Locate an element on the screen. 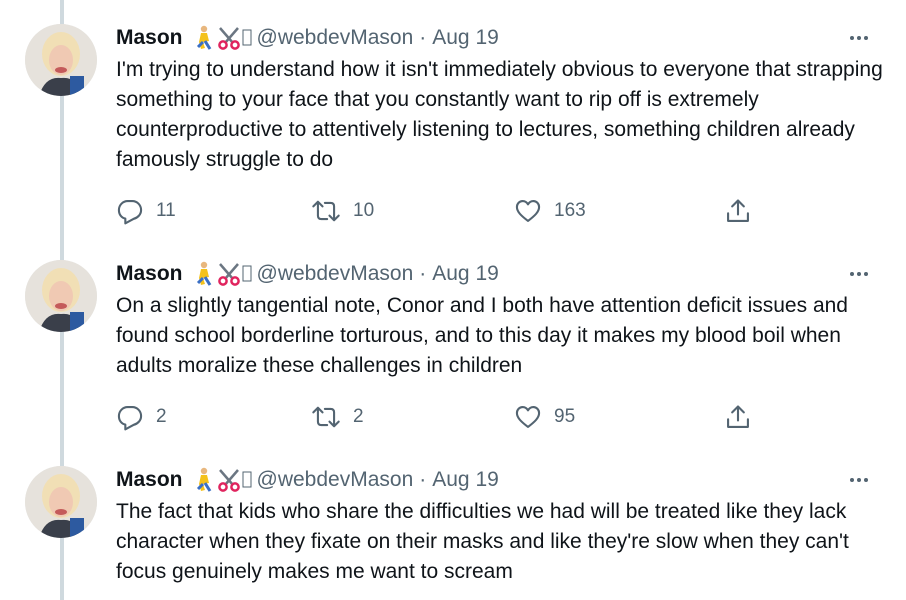 The height and width of the screenshot is (600, 906). reply-count: 2 is located at coordinates (161, 416).